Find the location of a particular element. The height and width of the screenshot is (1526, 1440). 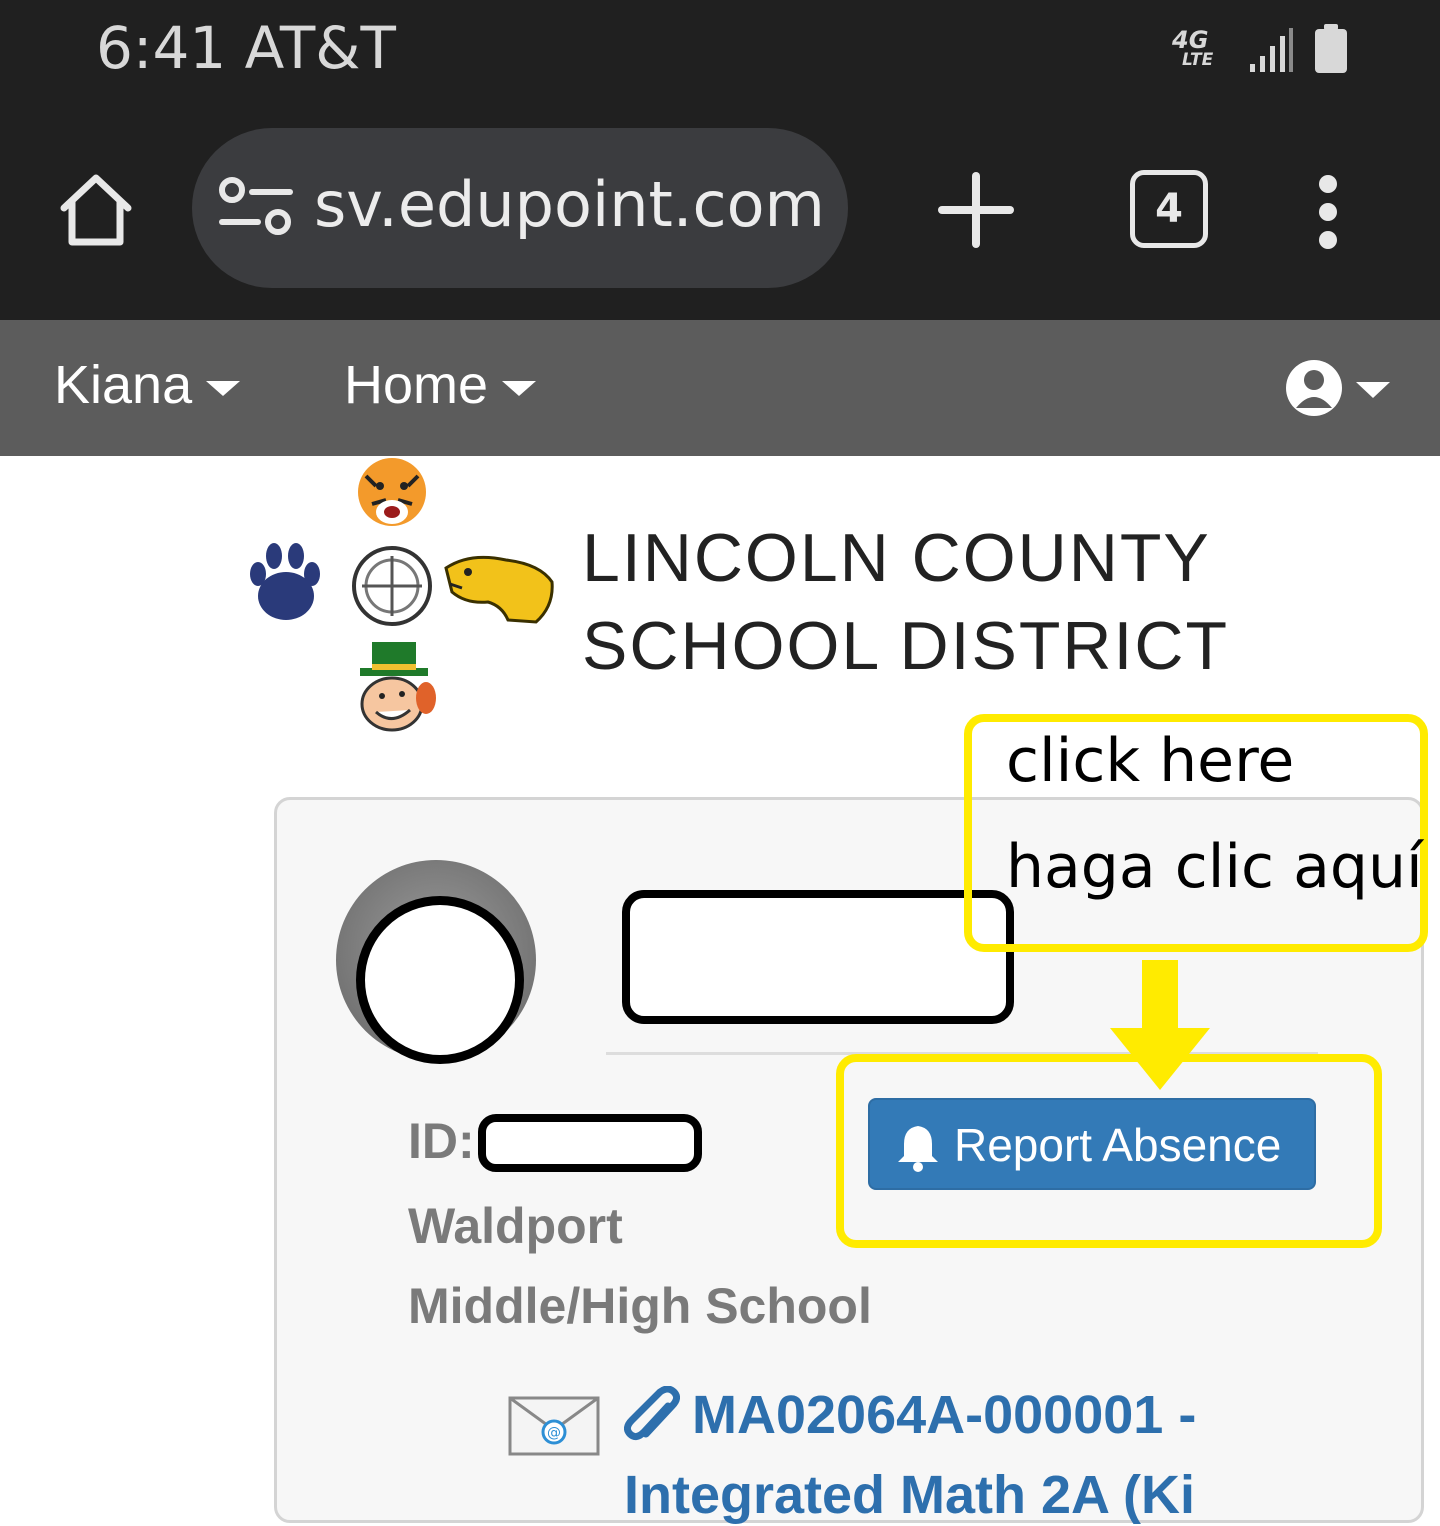

paperclip-icon is located at coordinates (652, 1413).